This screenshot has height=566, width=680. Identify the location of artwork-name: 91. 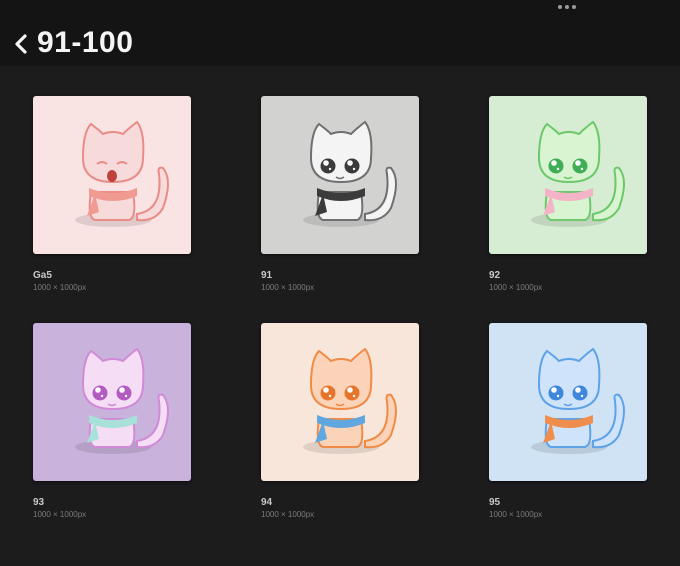
(267, 275).